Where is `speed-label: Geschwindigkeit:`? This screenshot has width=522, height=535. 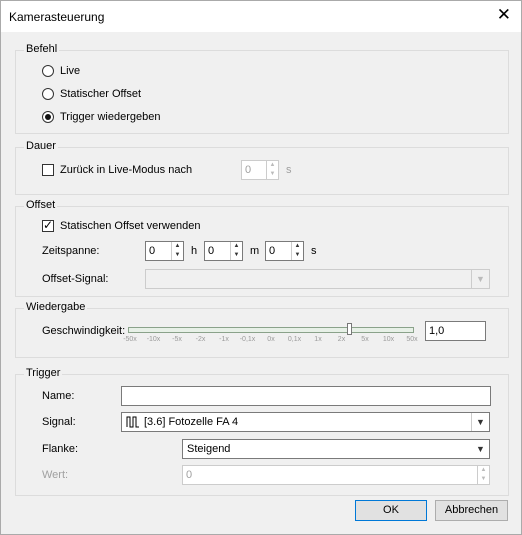 speed-label: Geschwindigkeit: is located at coordinates (84, 331).